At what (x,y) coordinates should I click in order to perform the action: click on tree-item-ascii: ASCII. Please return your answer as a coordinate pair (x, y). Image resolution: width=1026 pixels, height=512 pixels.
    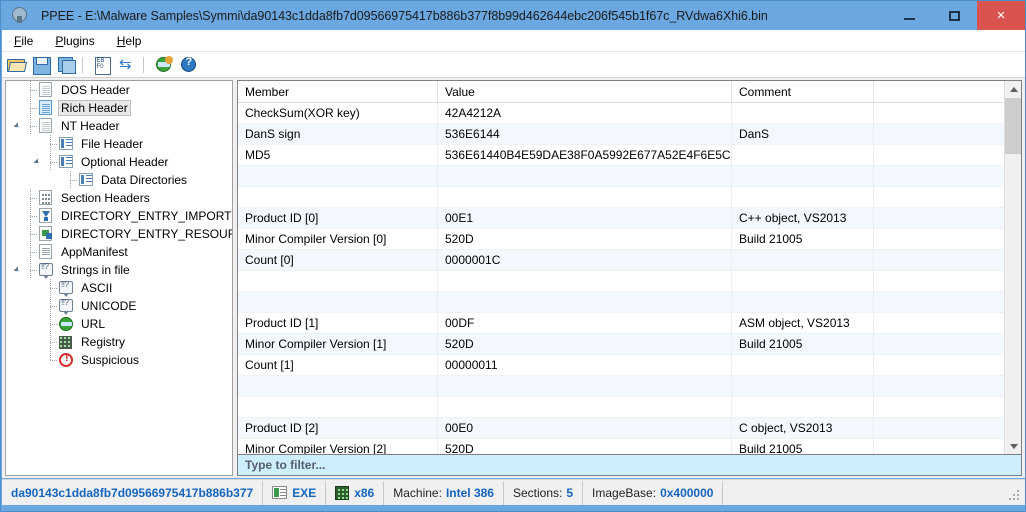
    Looking at the image, I should click on (119, 288).